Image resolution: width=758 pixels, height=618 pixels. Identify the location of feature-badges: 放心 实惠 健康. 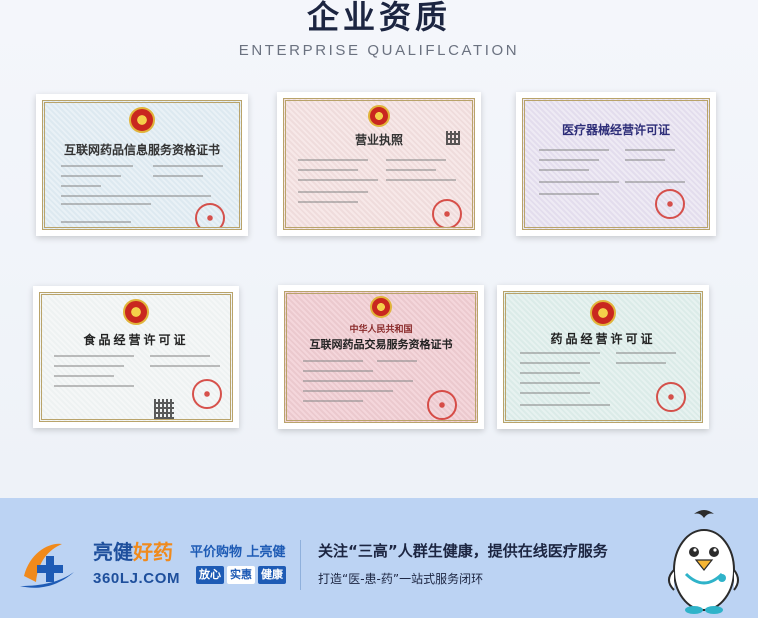
(241, 575).